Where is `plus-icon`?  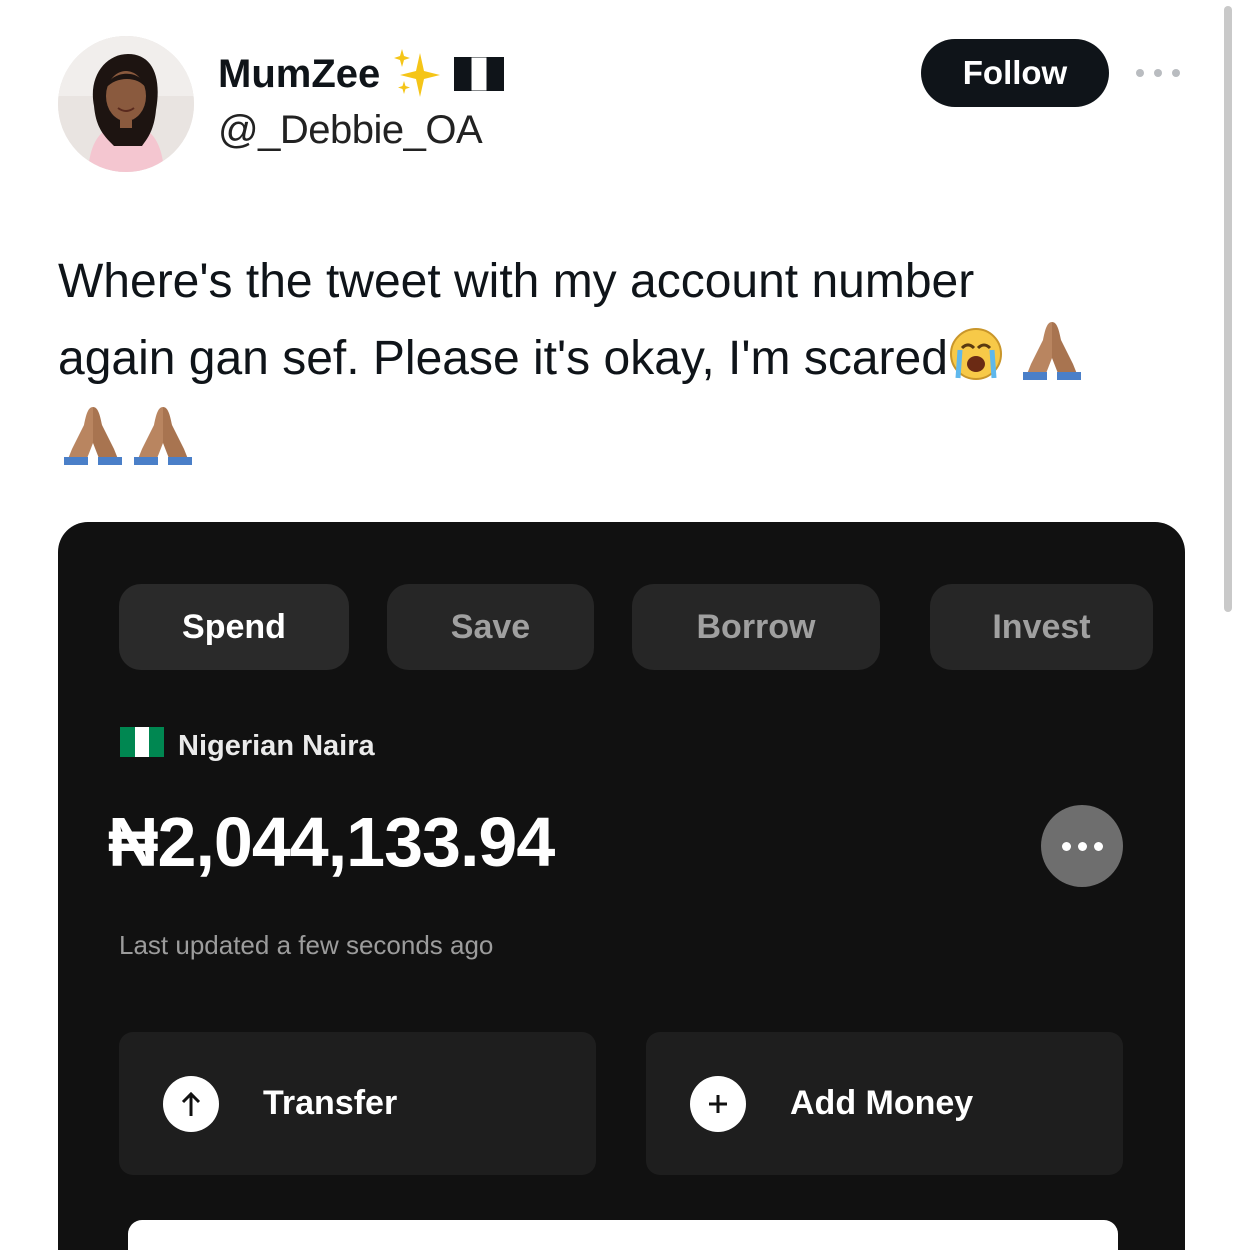
plus-icon is located at coordinates (718, 1103).